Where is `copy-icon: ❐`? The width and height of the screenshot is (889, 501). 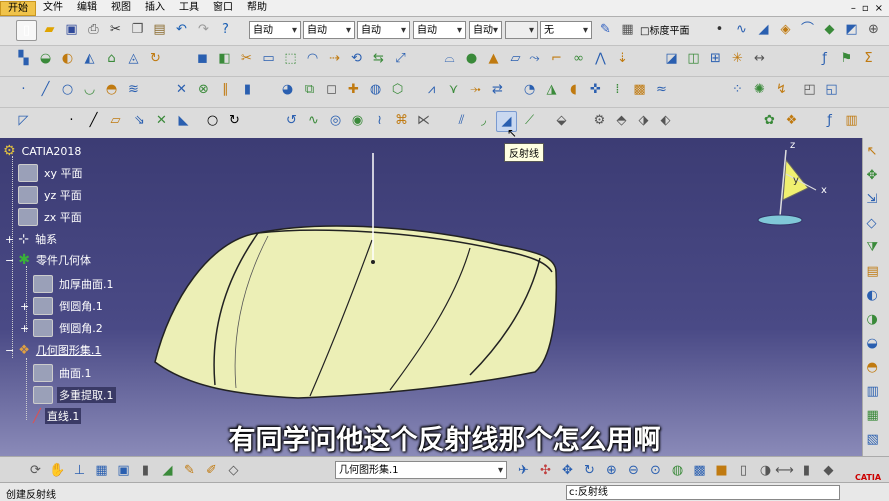
copy-icon: ❐ is located at coordinates (137, 29).